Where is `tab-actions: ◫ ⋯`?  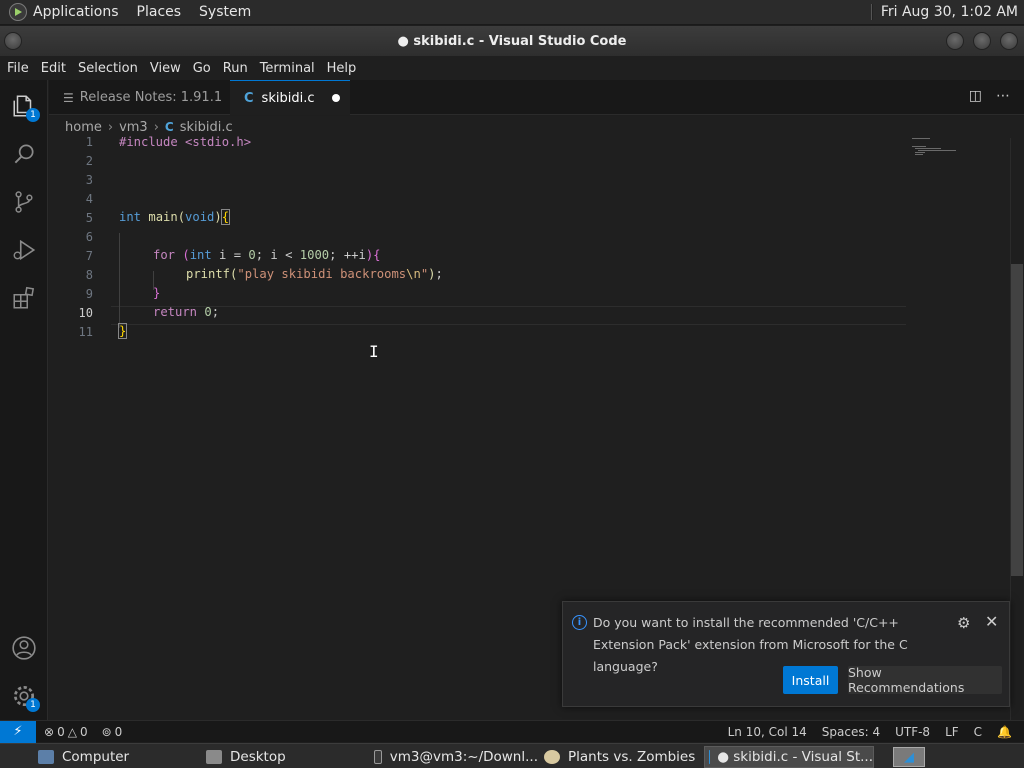
tab-actions: ◫ ⋯ is located at coordinates (989, 96).